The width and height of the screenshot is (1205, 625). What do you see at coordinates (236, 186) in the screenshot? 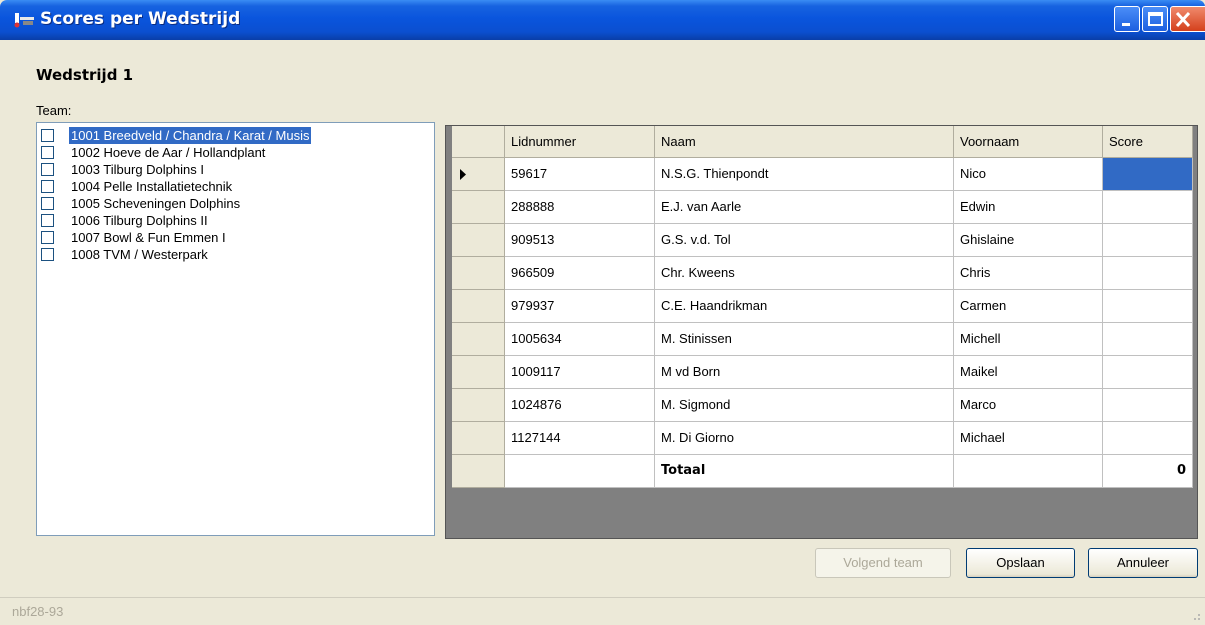
I see `list-item: 1004 Pelle Installatietechnik` at bounding box center [236, 186].